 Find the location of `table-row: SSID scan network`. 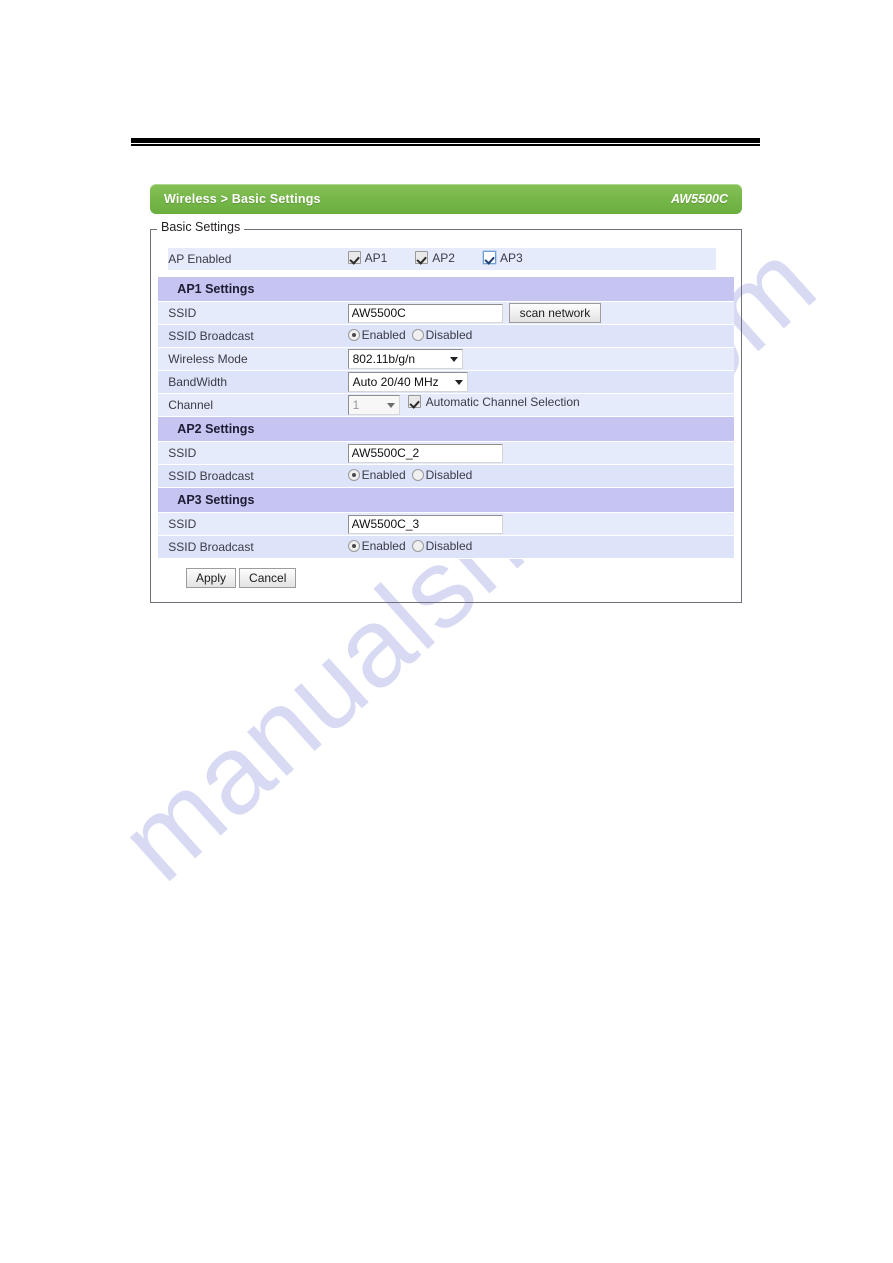

table-row: SSID scan network is located at coordinates (446, 313).